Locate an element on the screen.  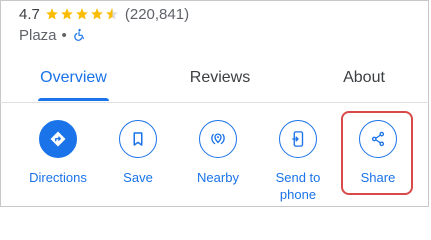
tab-reviews: Reviews is located at coordinates (220, 80).